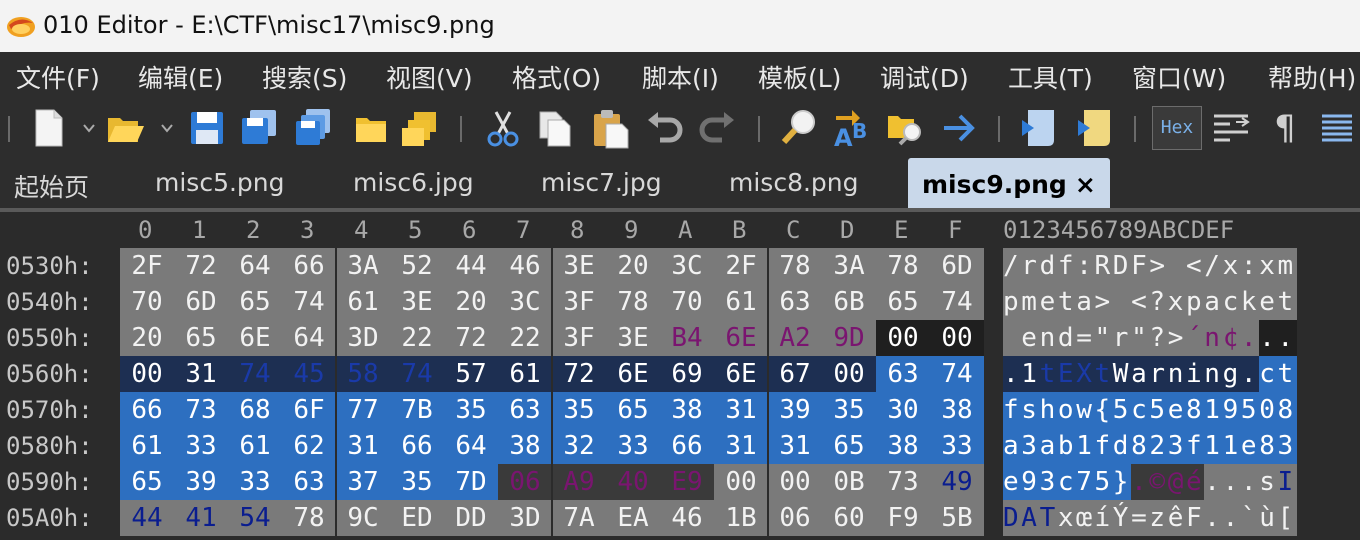 The image size is (1360, 540). Describe the element at coordinates (471, 374) in the screenshot. I see `hex-byte: 57` at that location.